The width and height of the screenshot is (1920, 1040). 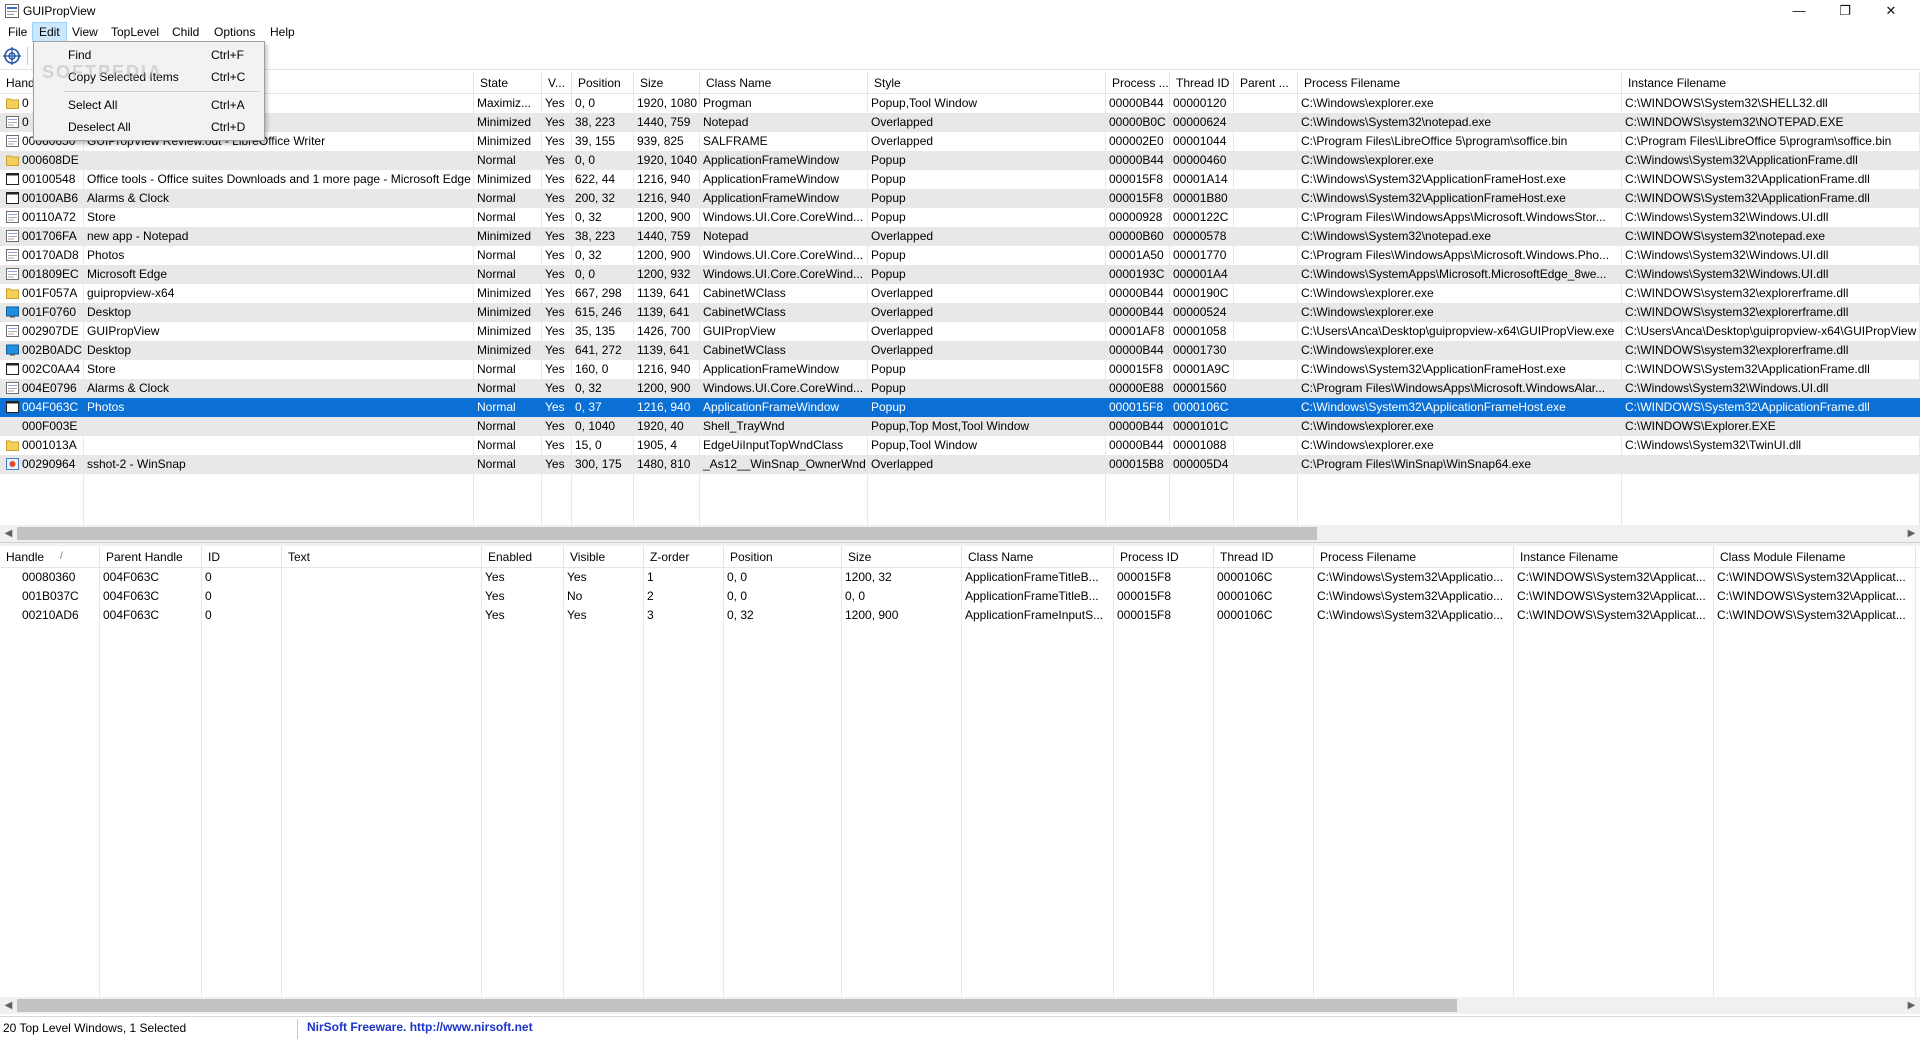 What do you see at coordinates (1614, 557) in the screenshot?
I see `bot-col-header: Instance Filename` at bounding box center [1614, 557].